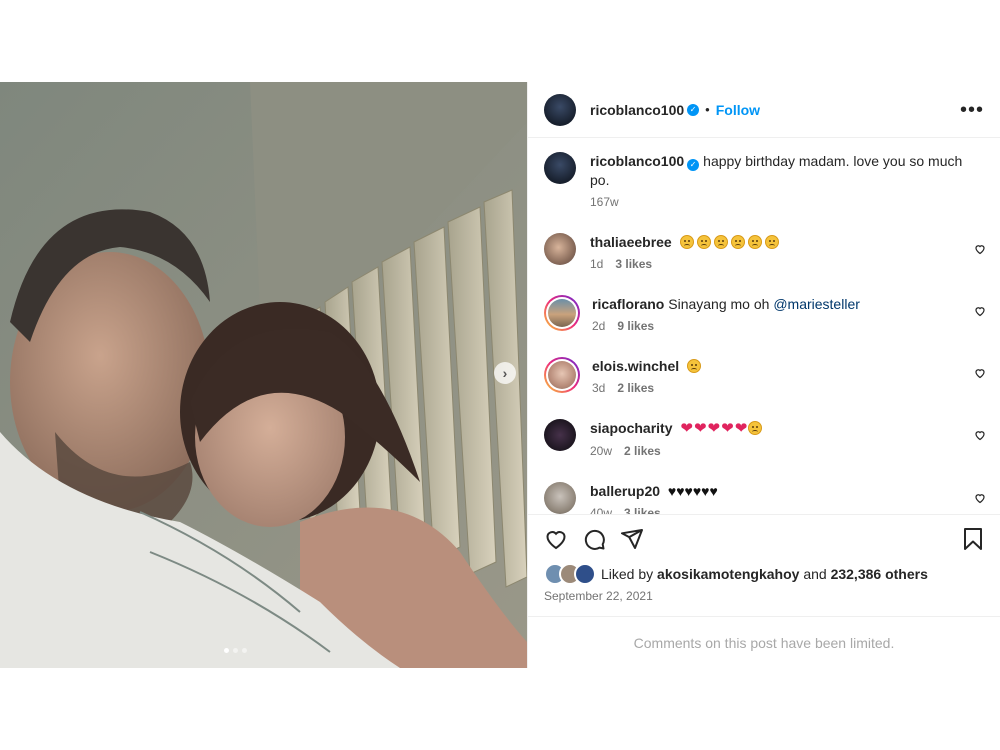  I want to click on likes-and: and, so click(815, 574).